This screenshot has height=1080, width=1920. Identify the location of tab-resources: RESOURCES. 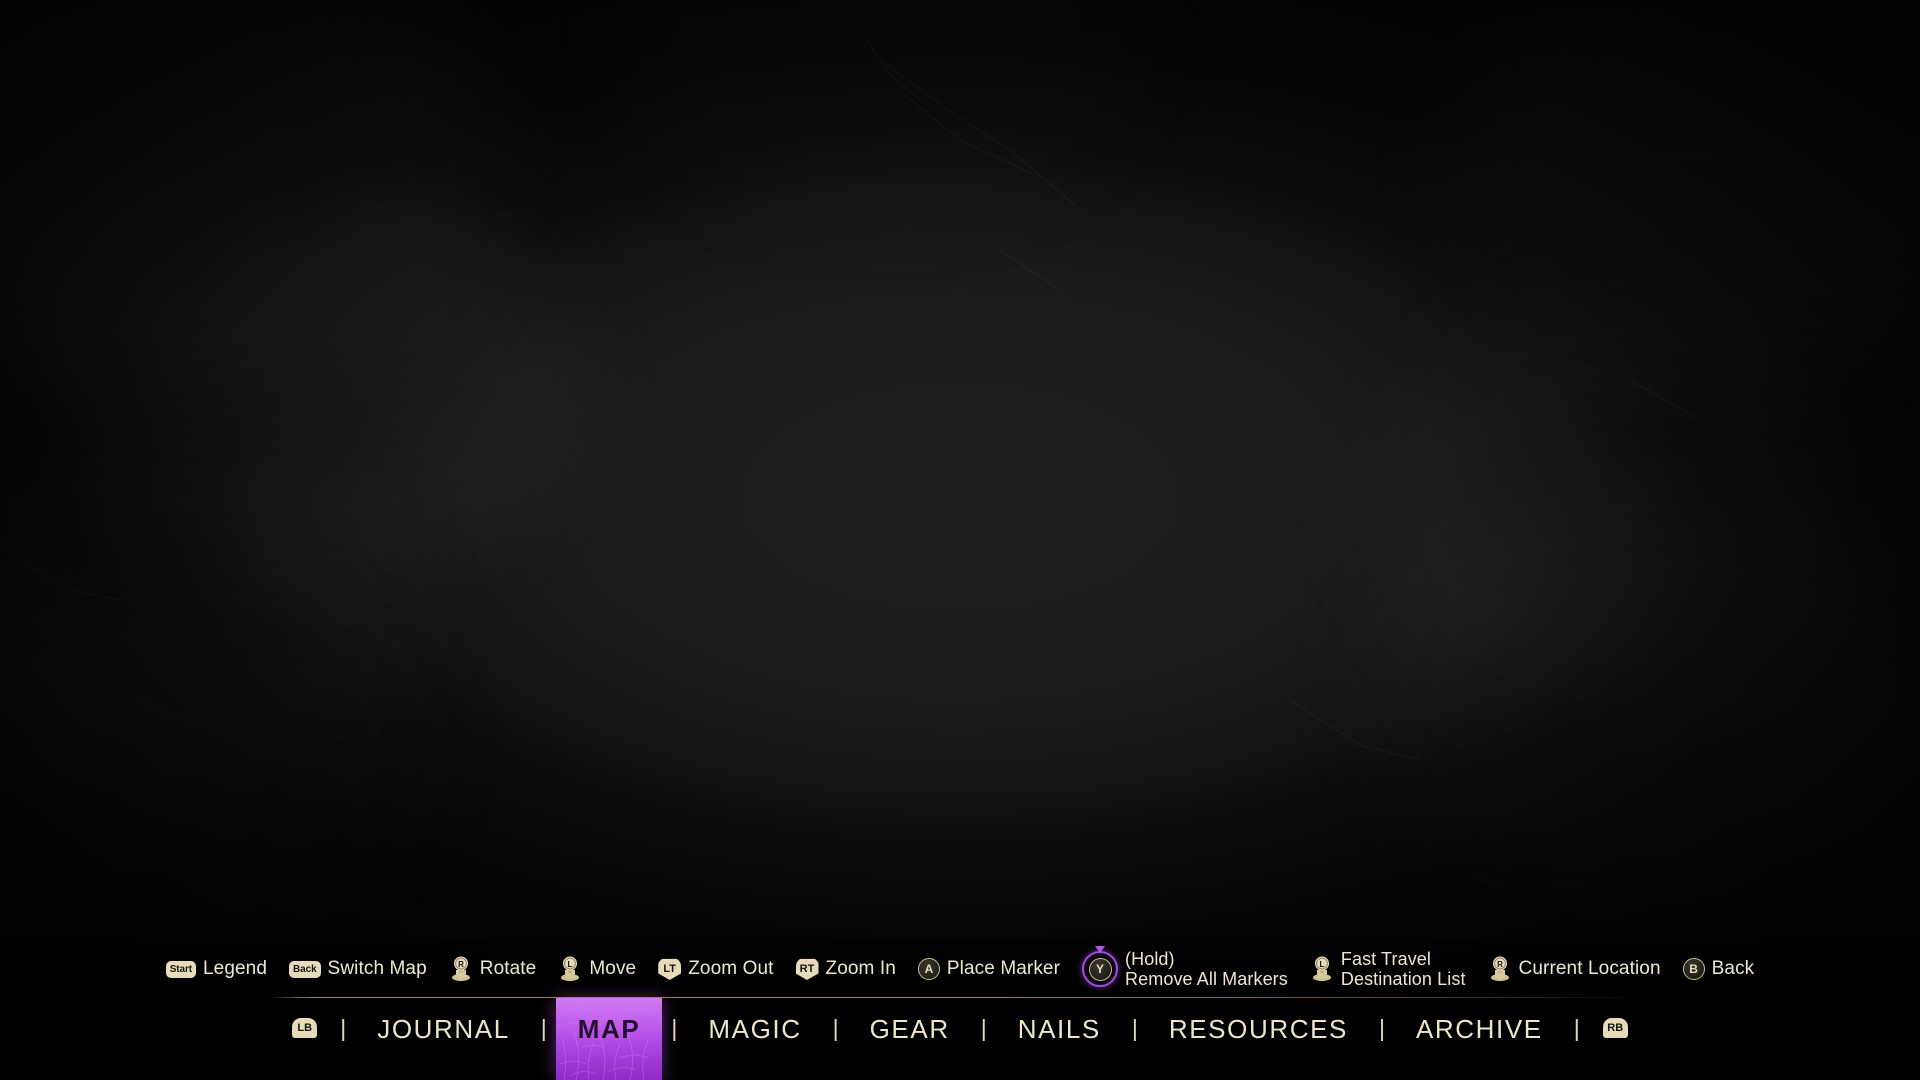
(1258, 1039).